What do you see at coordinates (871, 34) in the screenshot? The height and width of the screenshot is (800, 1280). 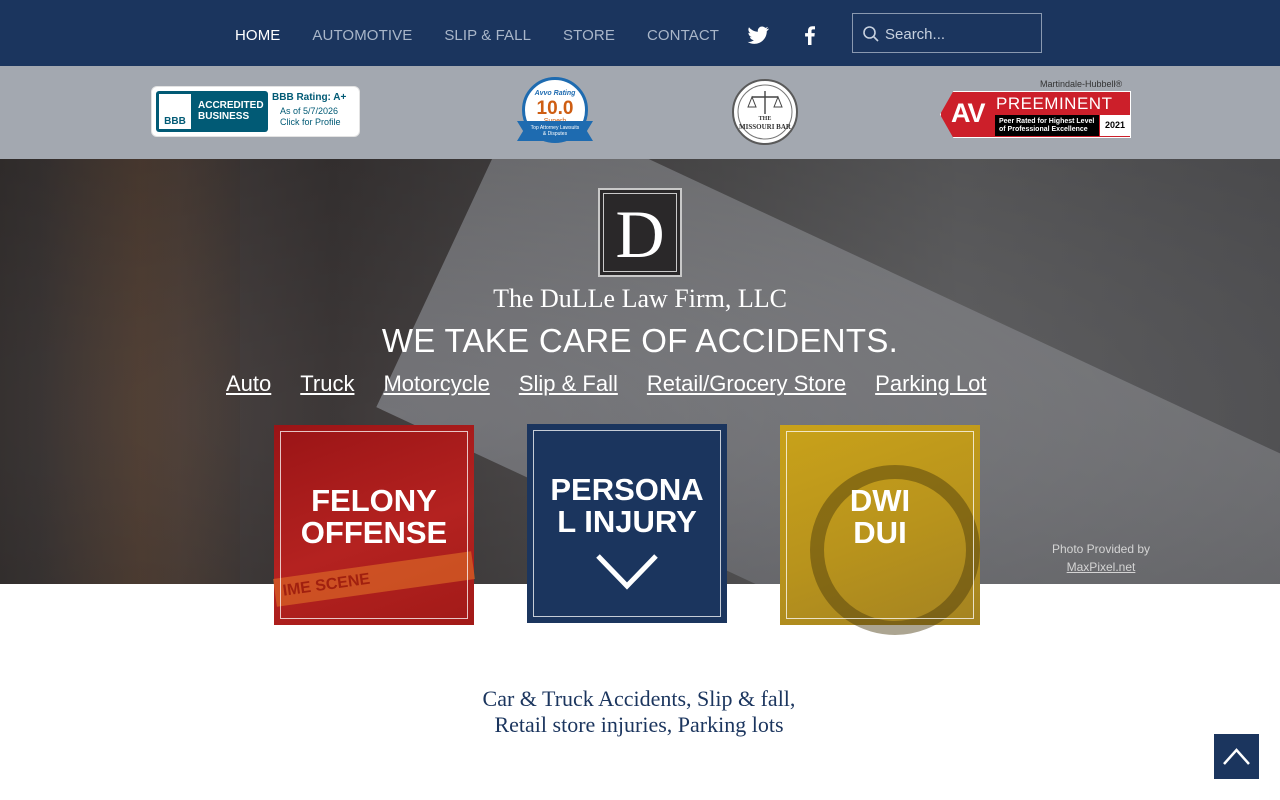 I see `search-icon` at bounding box center [871, 34].